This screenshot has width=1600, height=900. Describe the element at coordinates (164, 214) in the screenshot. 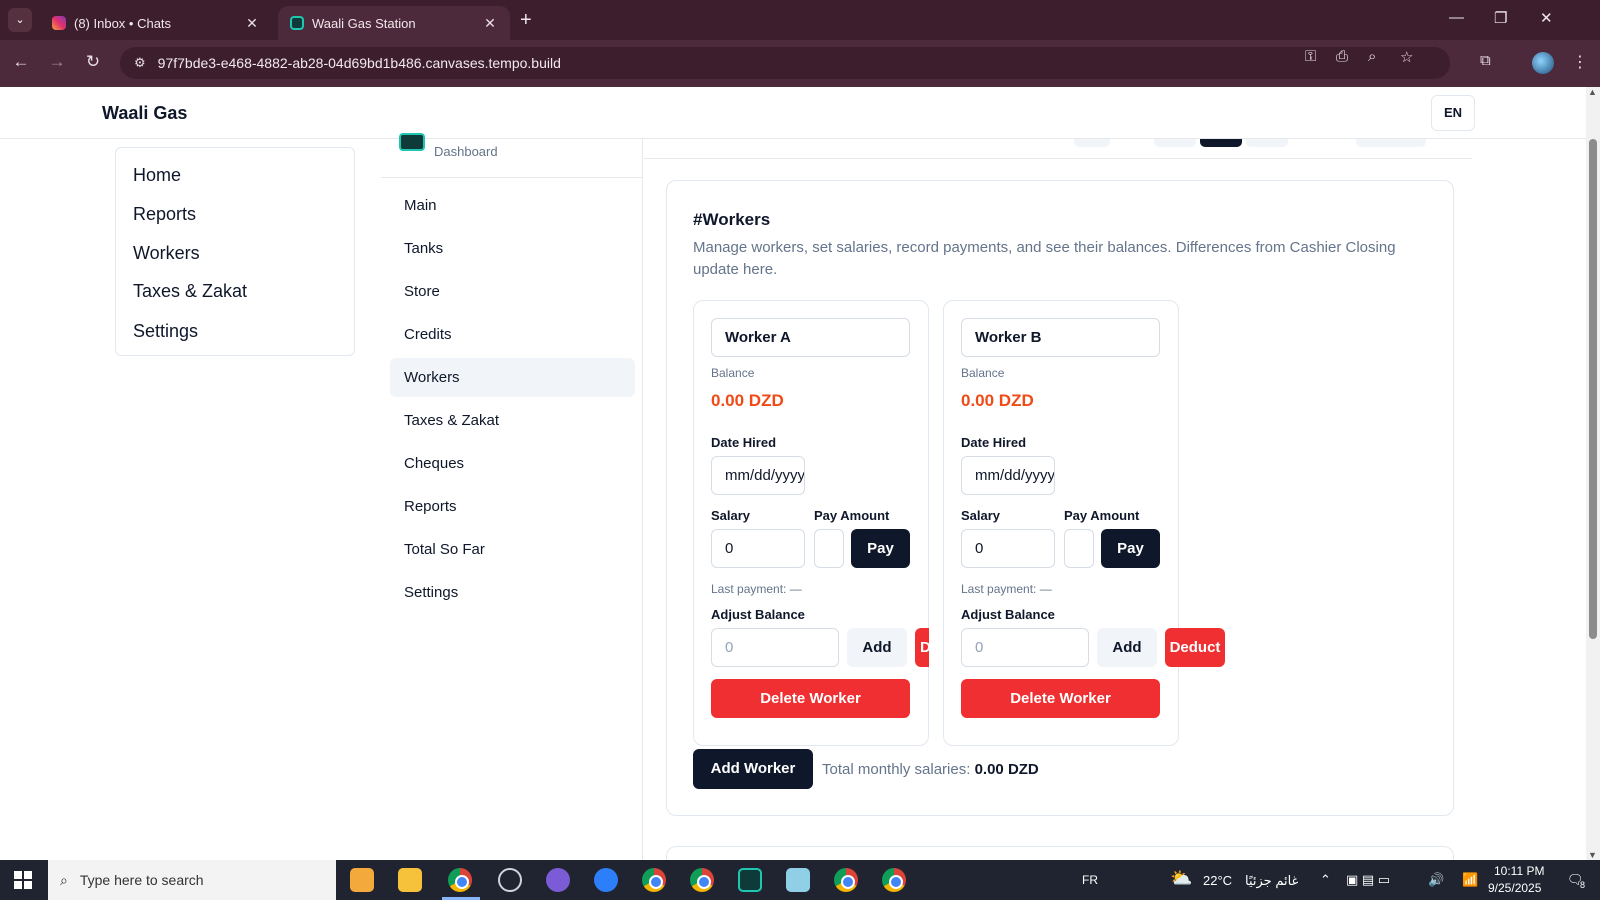

I see `left-nav-reports: Reports` at that location.